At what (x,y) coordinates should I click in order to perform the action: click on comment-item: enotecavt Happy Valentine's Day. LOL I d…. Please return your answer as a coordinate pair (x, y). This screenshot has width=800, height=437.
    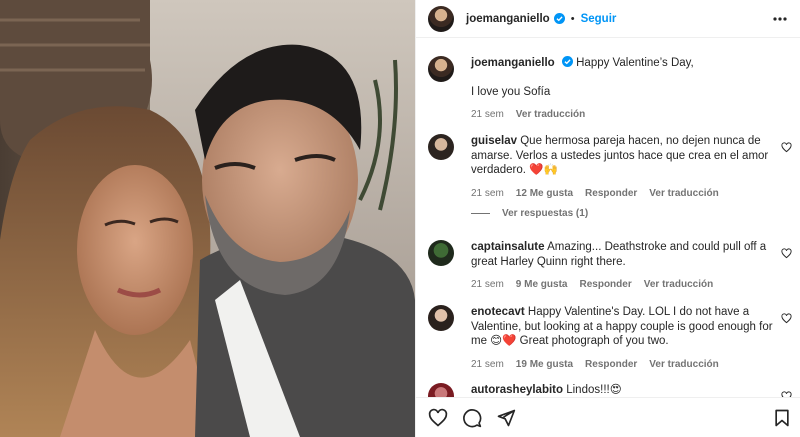
    Looking at the image, I should click on (610, 338).